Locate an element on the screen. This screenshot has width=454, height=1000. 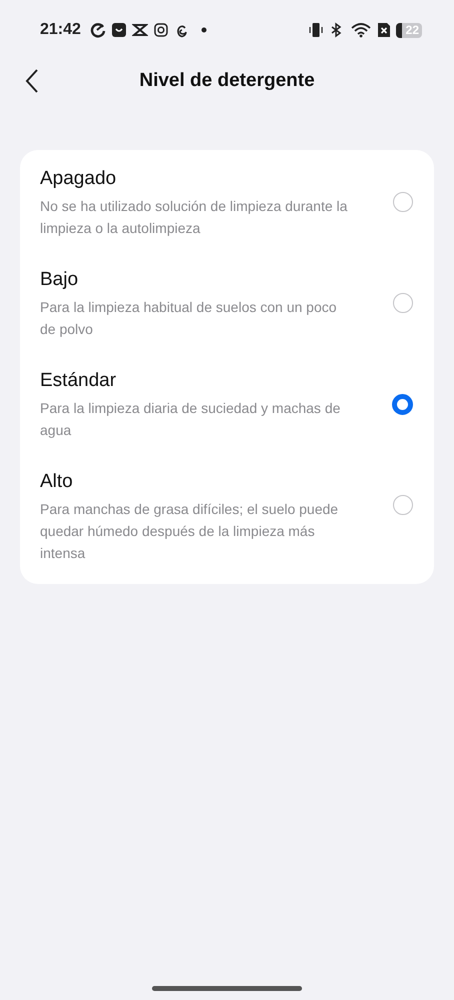
option-description: No se ha utilizado solución de limpieza durante la limpieza o la autolimpieza is located at coordinates (194, 217).